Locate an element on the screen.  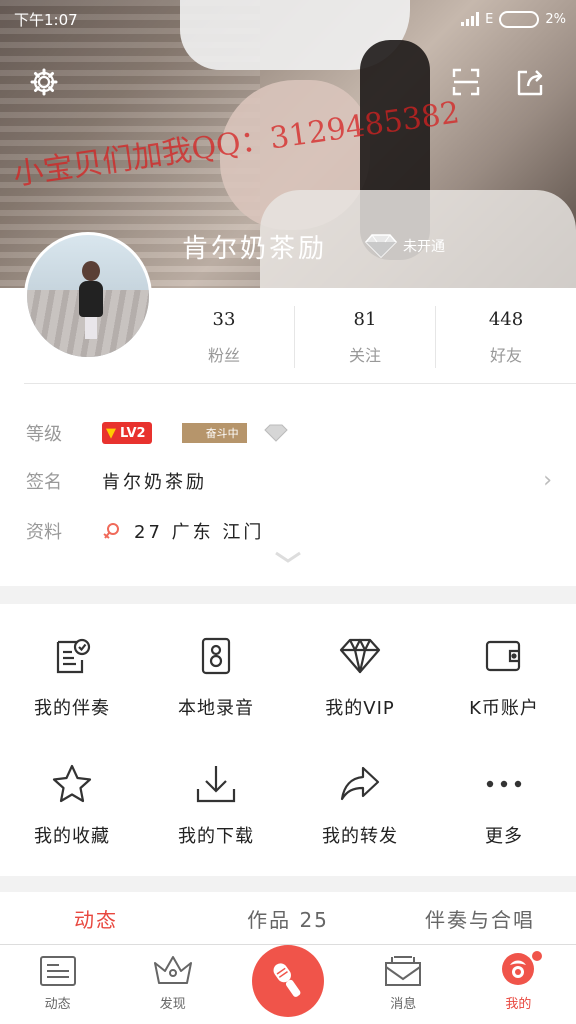
stat-value: 448 is located at coordinates (506, 319).